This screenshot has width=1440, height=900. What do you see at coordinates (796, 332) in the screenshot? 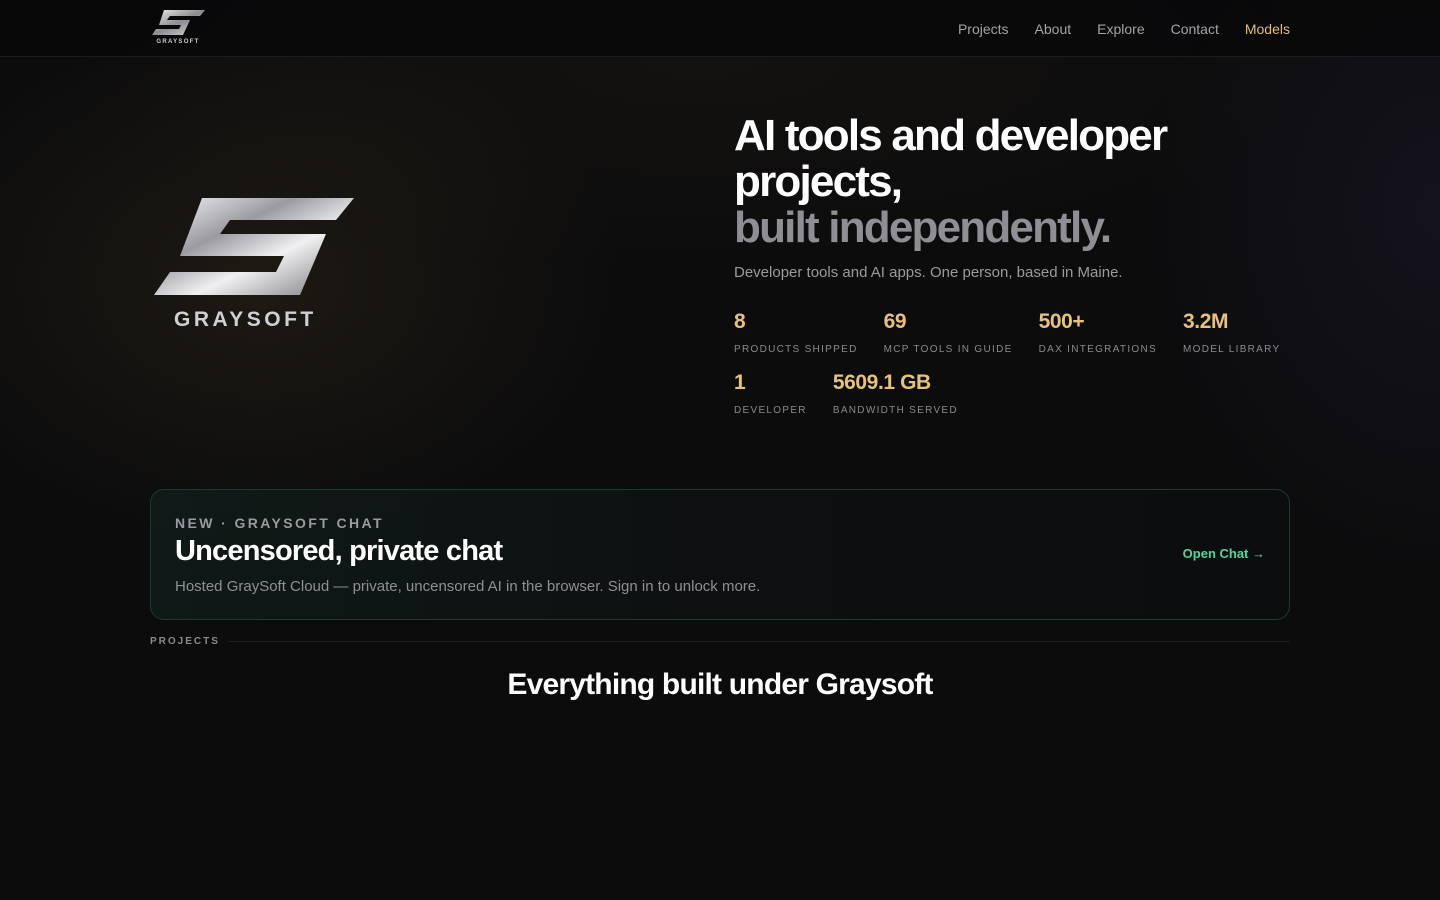
I see `stat-products-shipped: 8 Products shipped` at bounding box center [796, 332].